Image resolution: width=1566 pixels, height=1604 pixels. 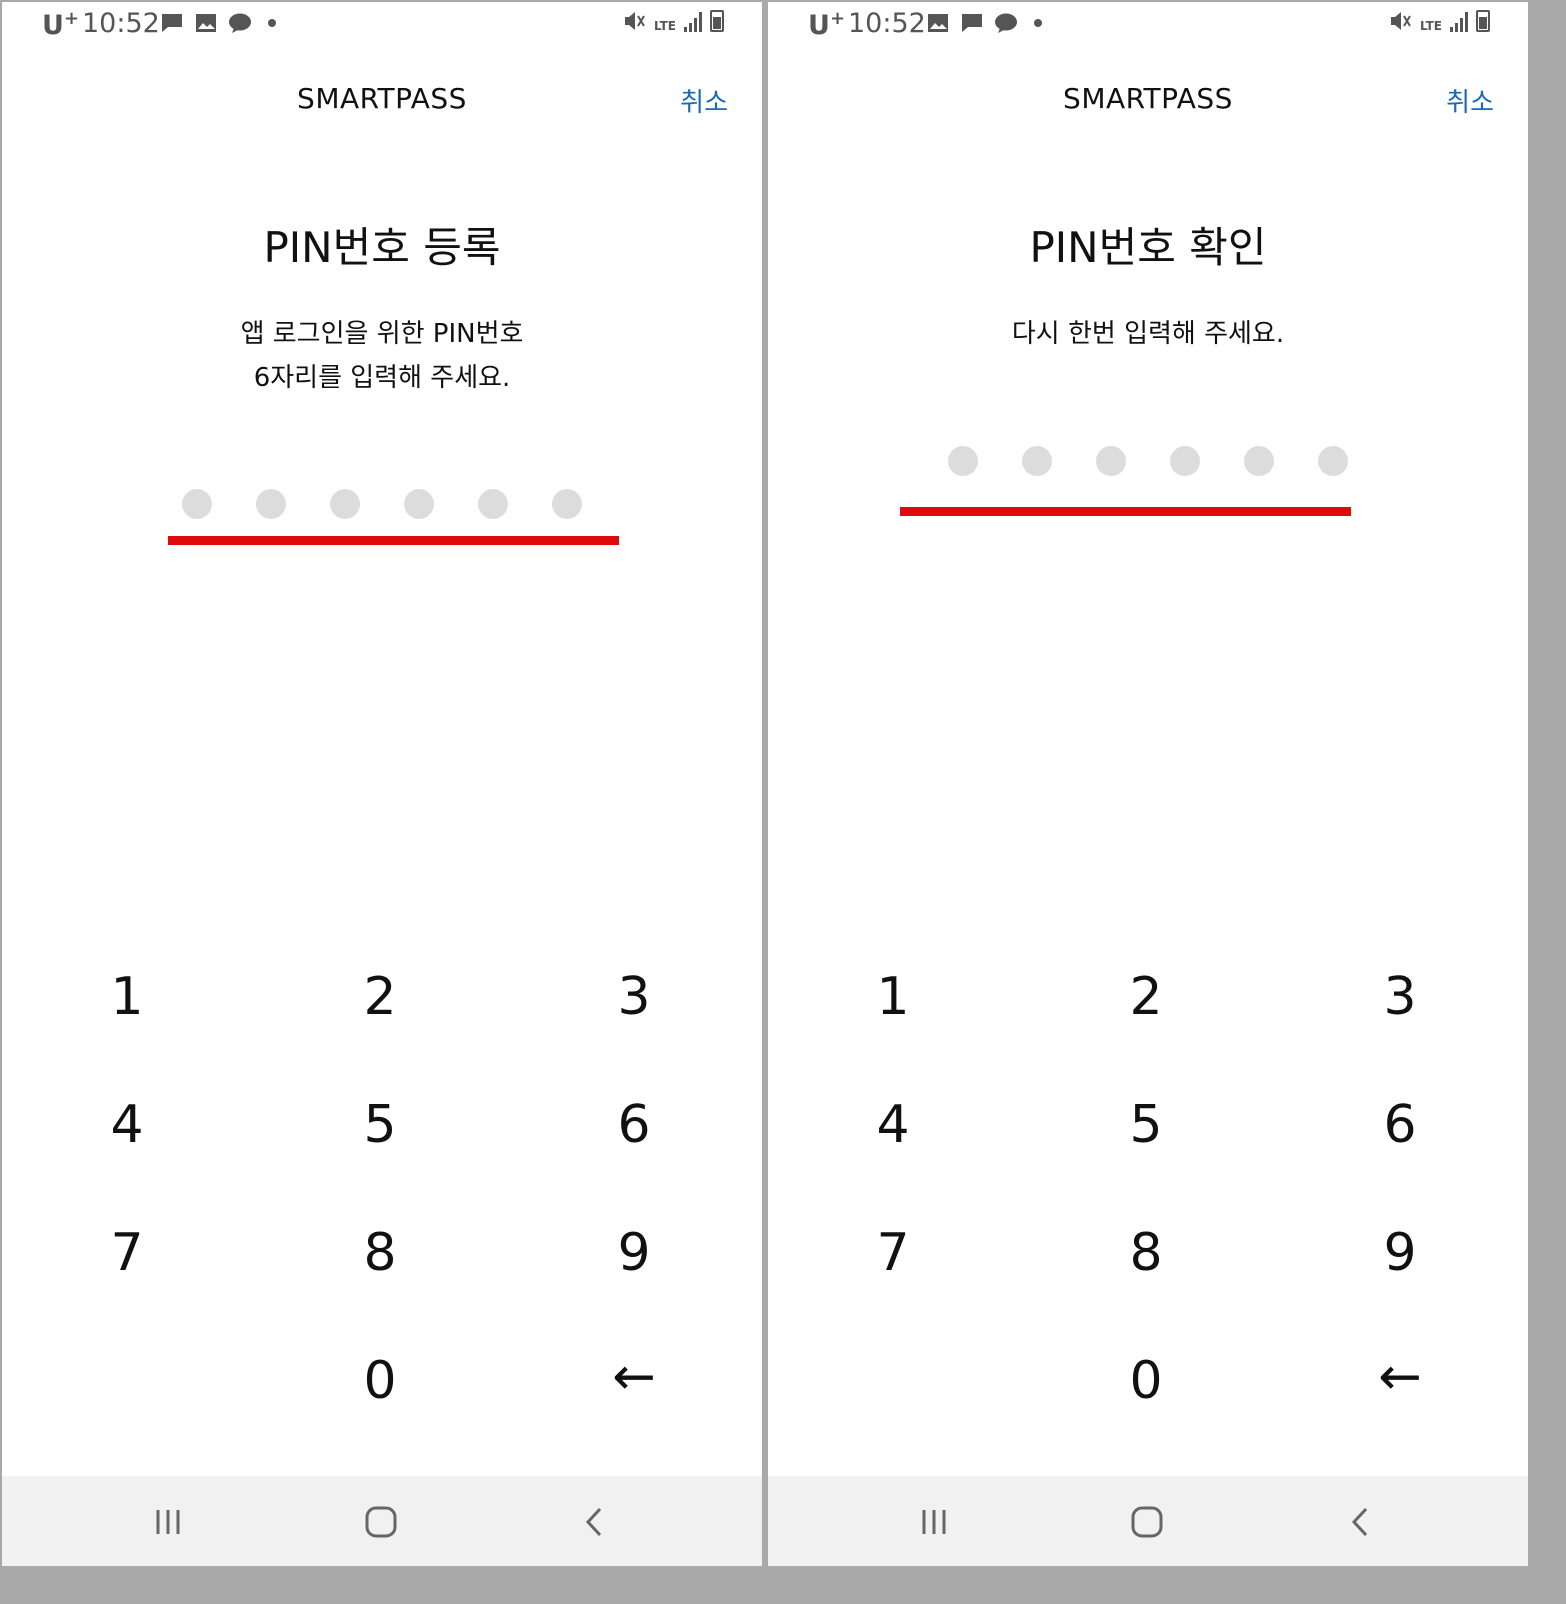 What do you see at coordinates (382, 334) in the screenshot?
I see `instruction-line-1: 앱 로그인을 위한 PIN번호` at bounding box center [382, 334].